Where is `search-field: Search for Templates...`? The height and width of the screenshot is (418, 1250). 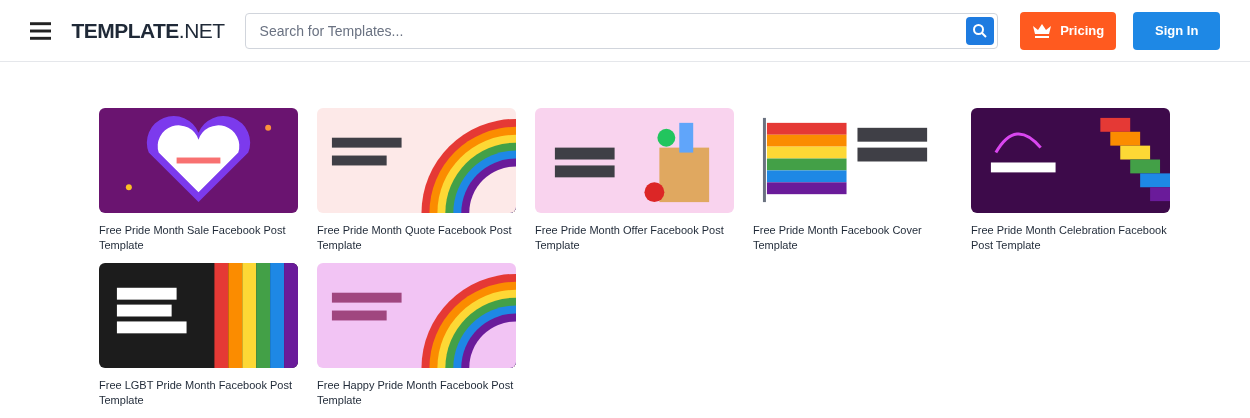 search-field: Search for Templates... is located at coordinates (621, 30).